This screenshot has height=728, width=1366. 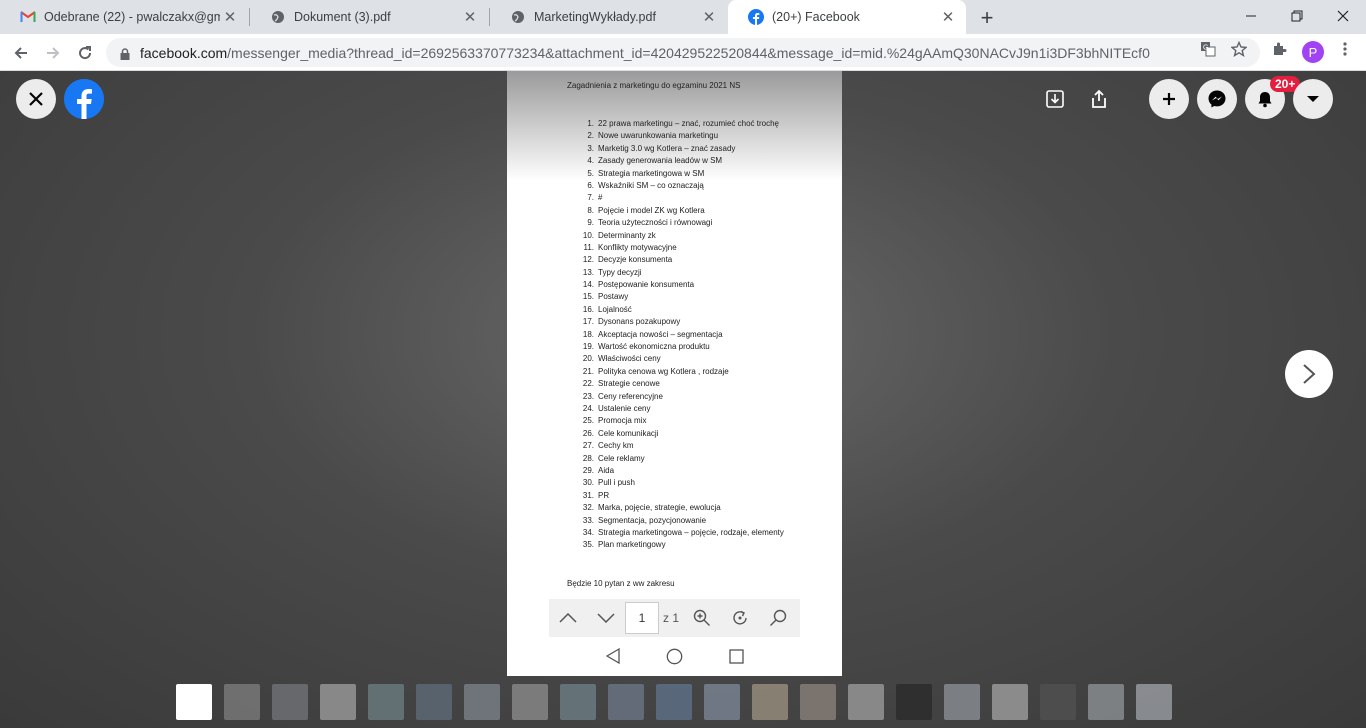 I want to click on page-count: z 1, so click(x=671, y=618).